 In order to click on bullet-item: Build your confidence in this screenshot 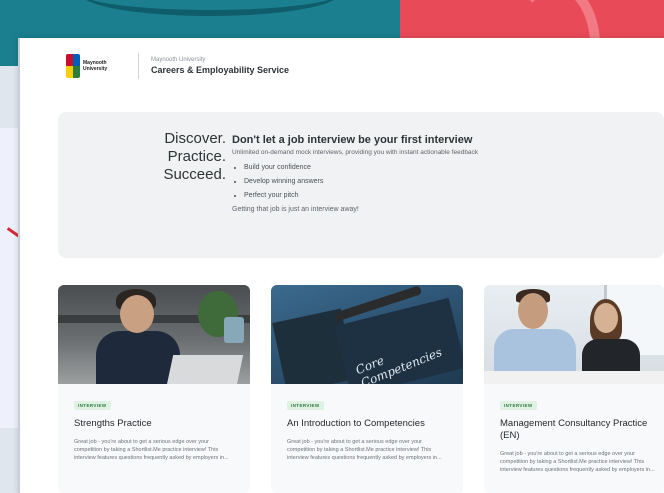, I will do `click(448, 167)`.